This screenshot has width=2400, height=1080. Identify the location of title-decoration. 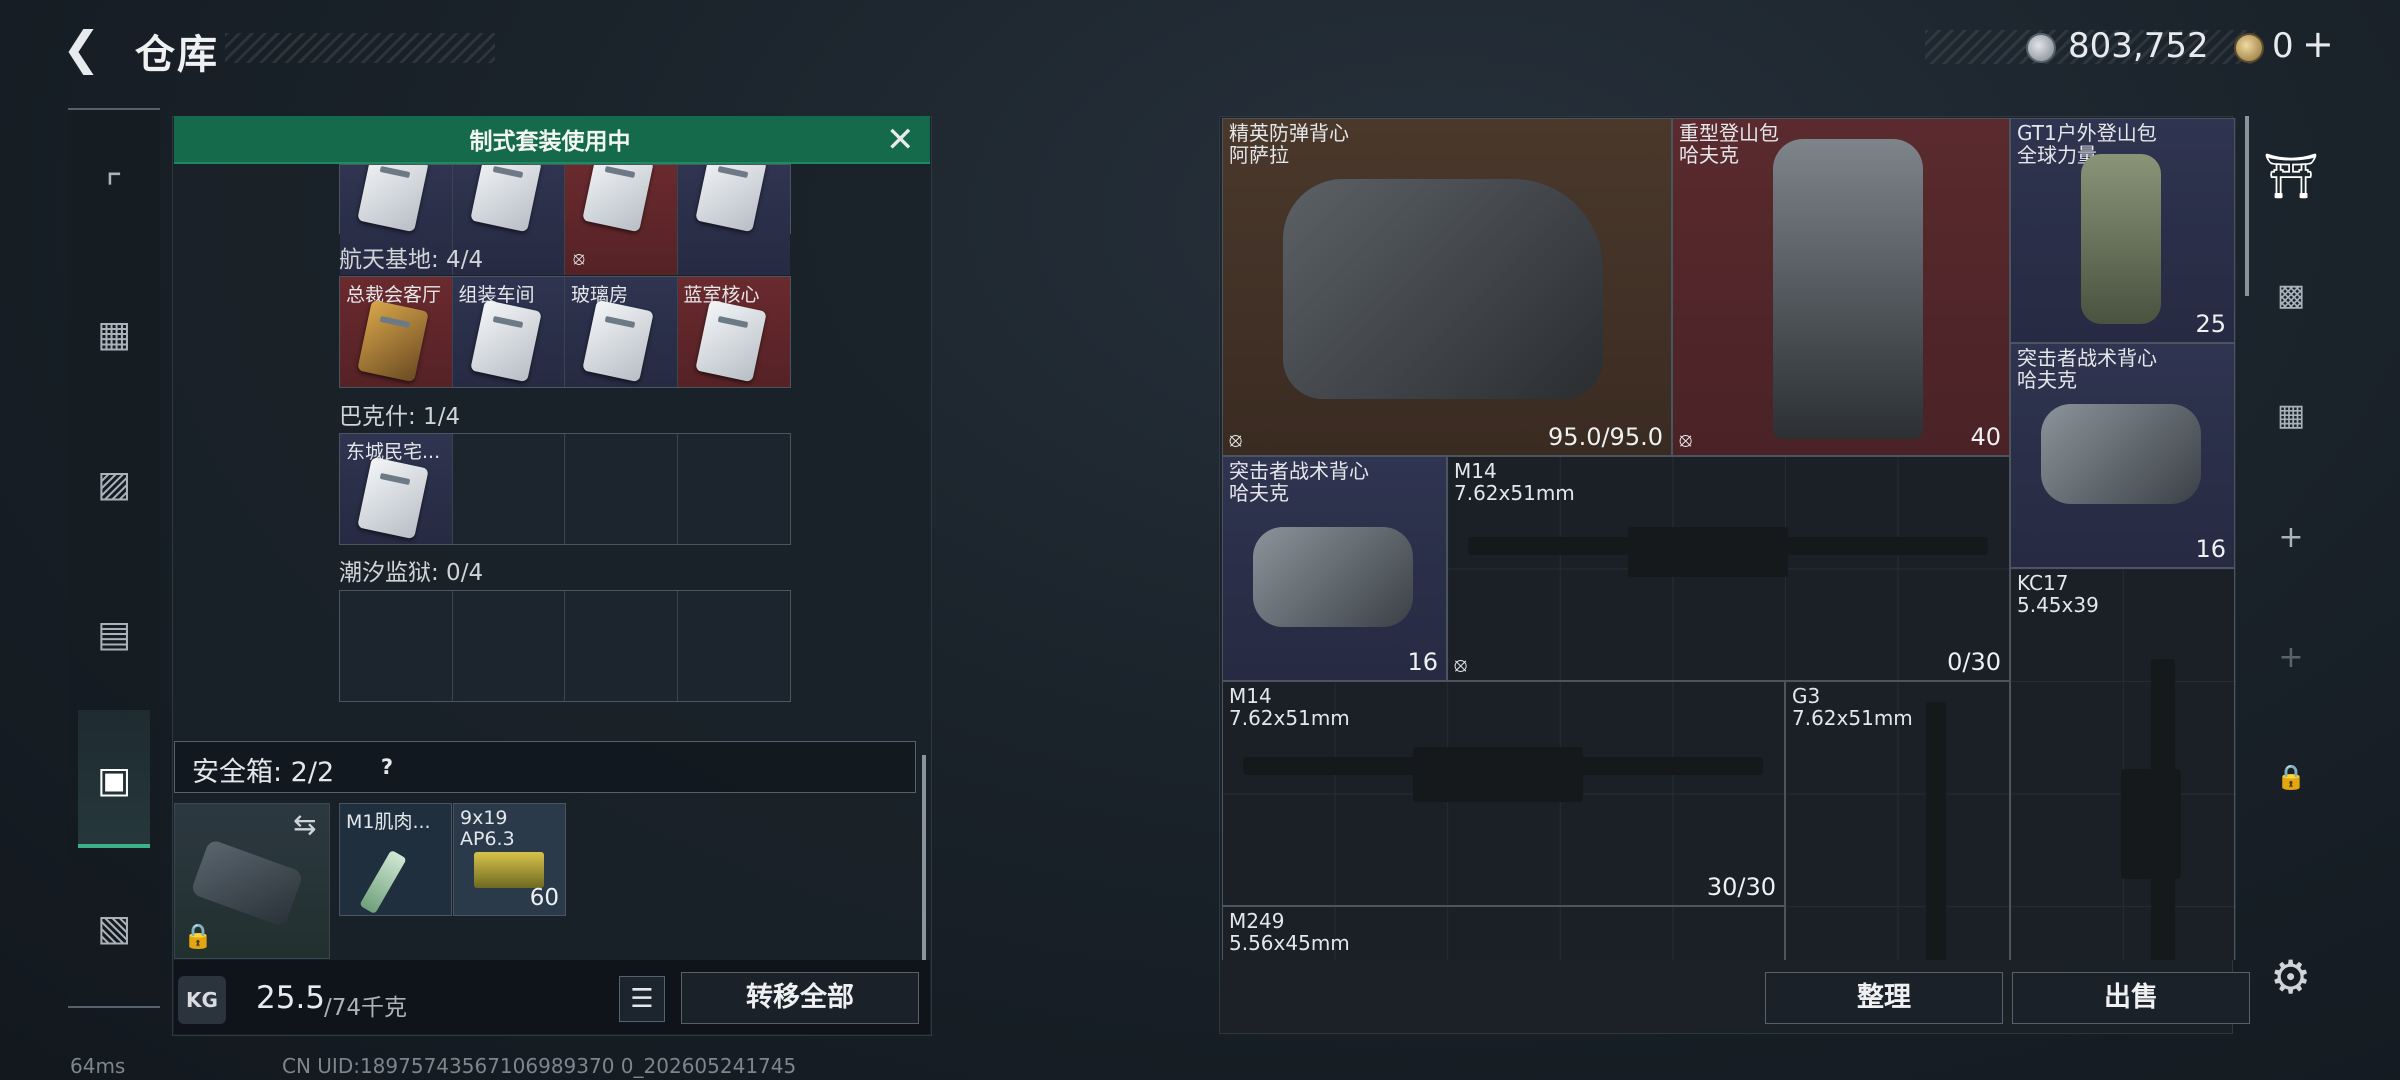
(360, 48).